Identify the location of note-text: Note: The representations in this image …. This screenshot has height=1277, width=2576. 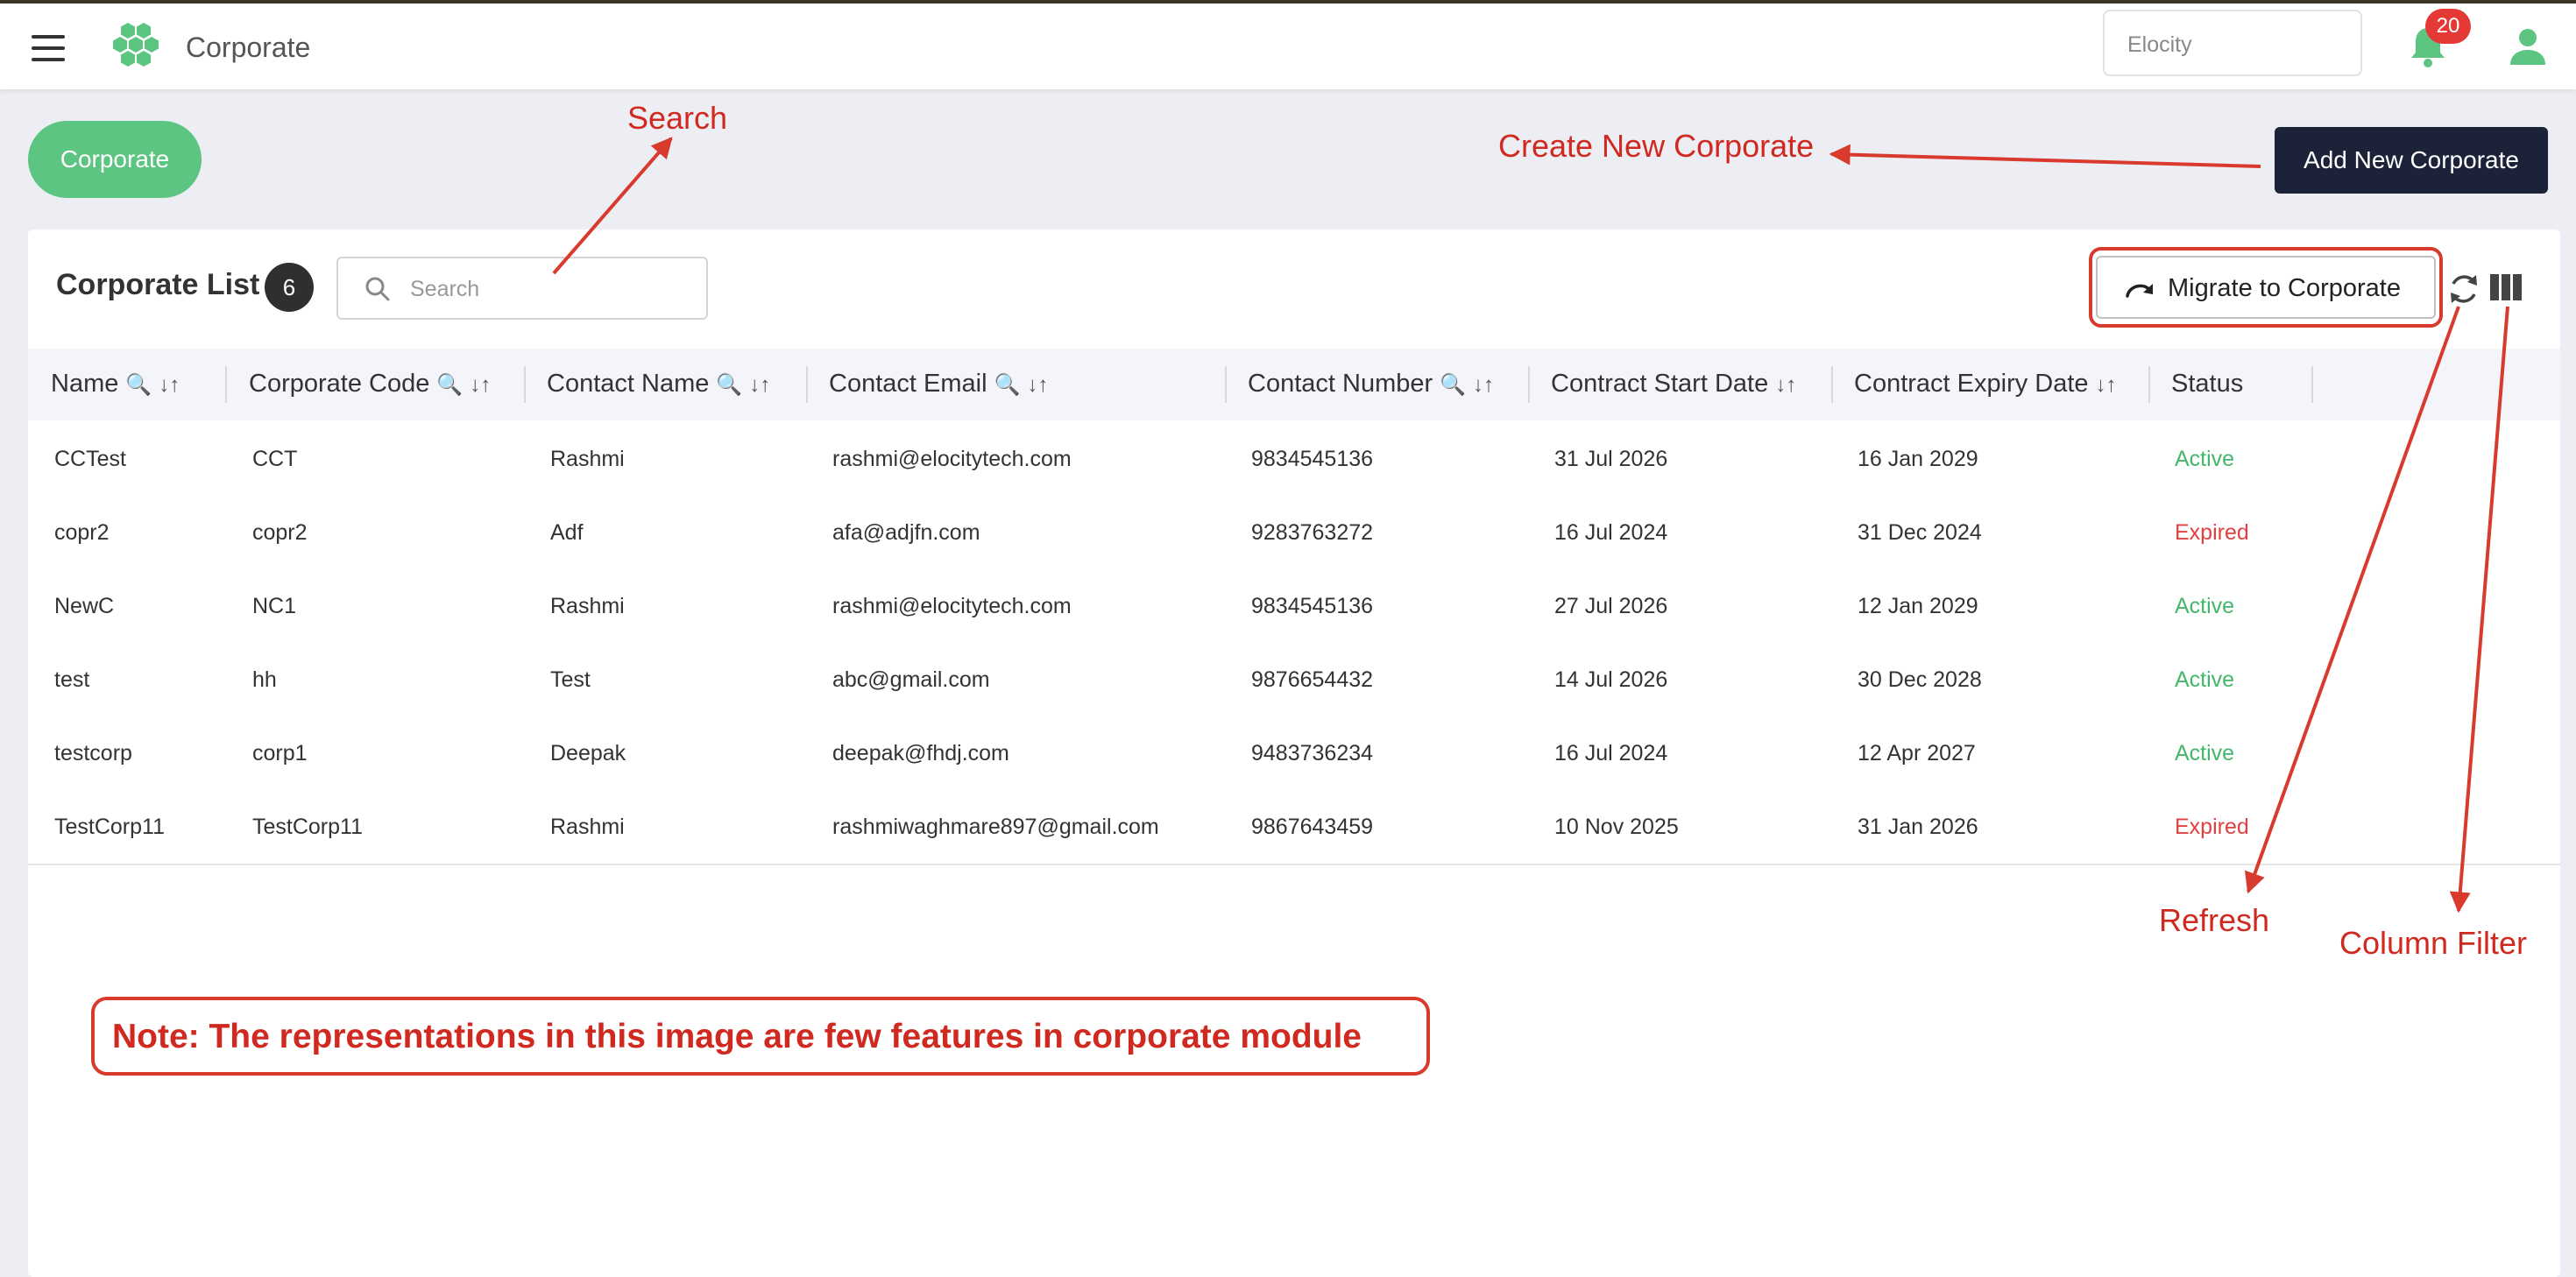
(737, 1036).